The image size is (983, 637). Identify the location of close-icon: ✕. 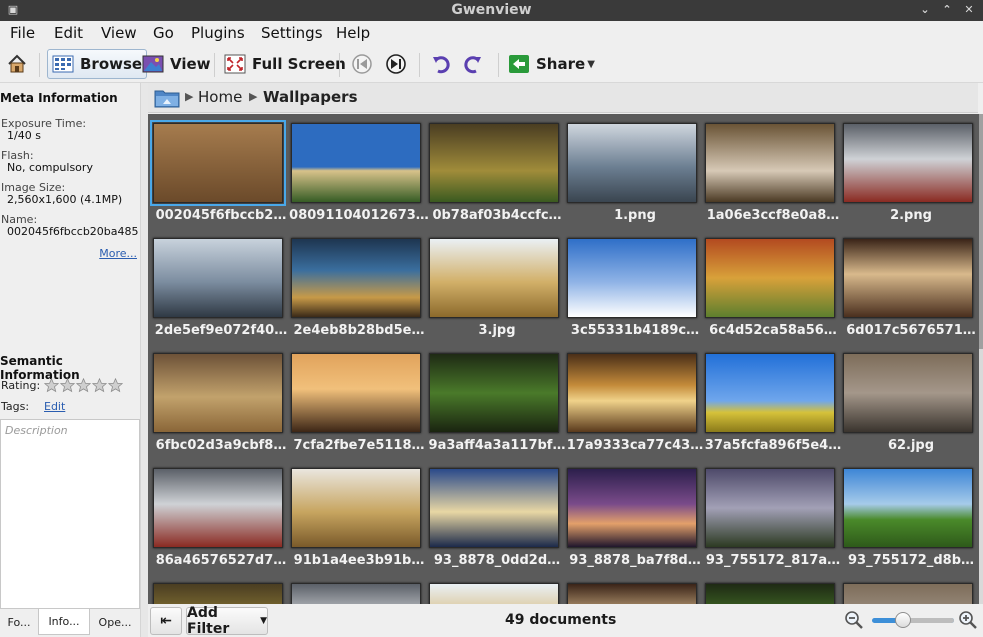
(969, 10).